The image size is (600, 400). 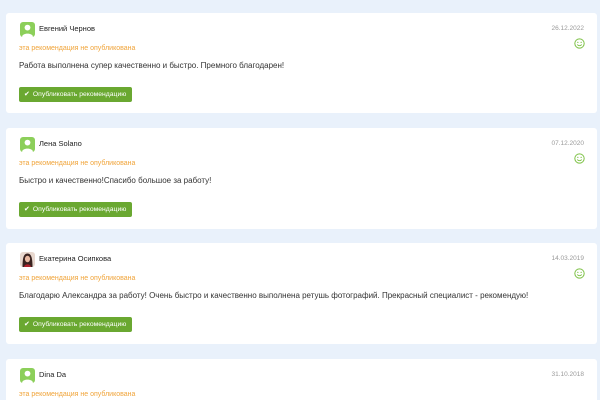 I want to click on review-date: 07.12.2020, so click(x=567, y=143).